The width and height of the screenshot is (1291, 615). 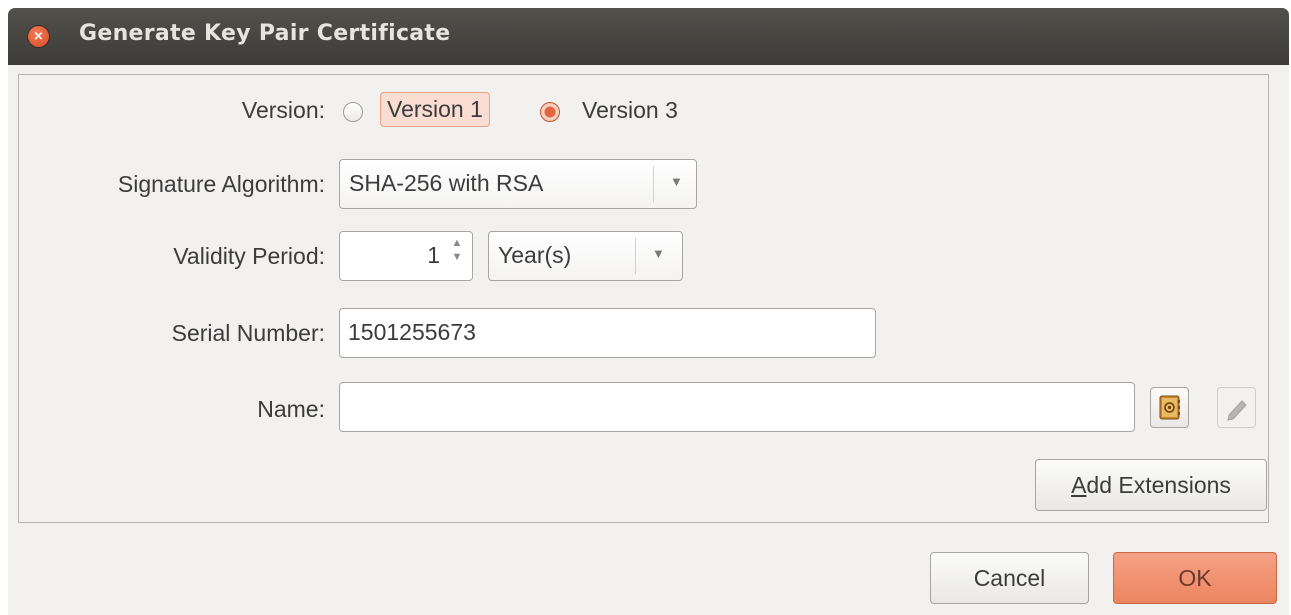 I want to click on serial-number-value: 1501255673, so click(x=412, y=332).